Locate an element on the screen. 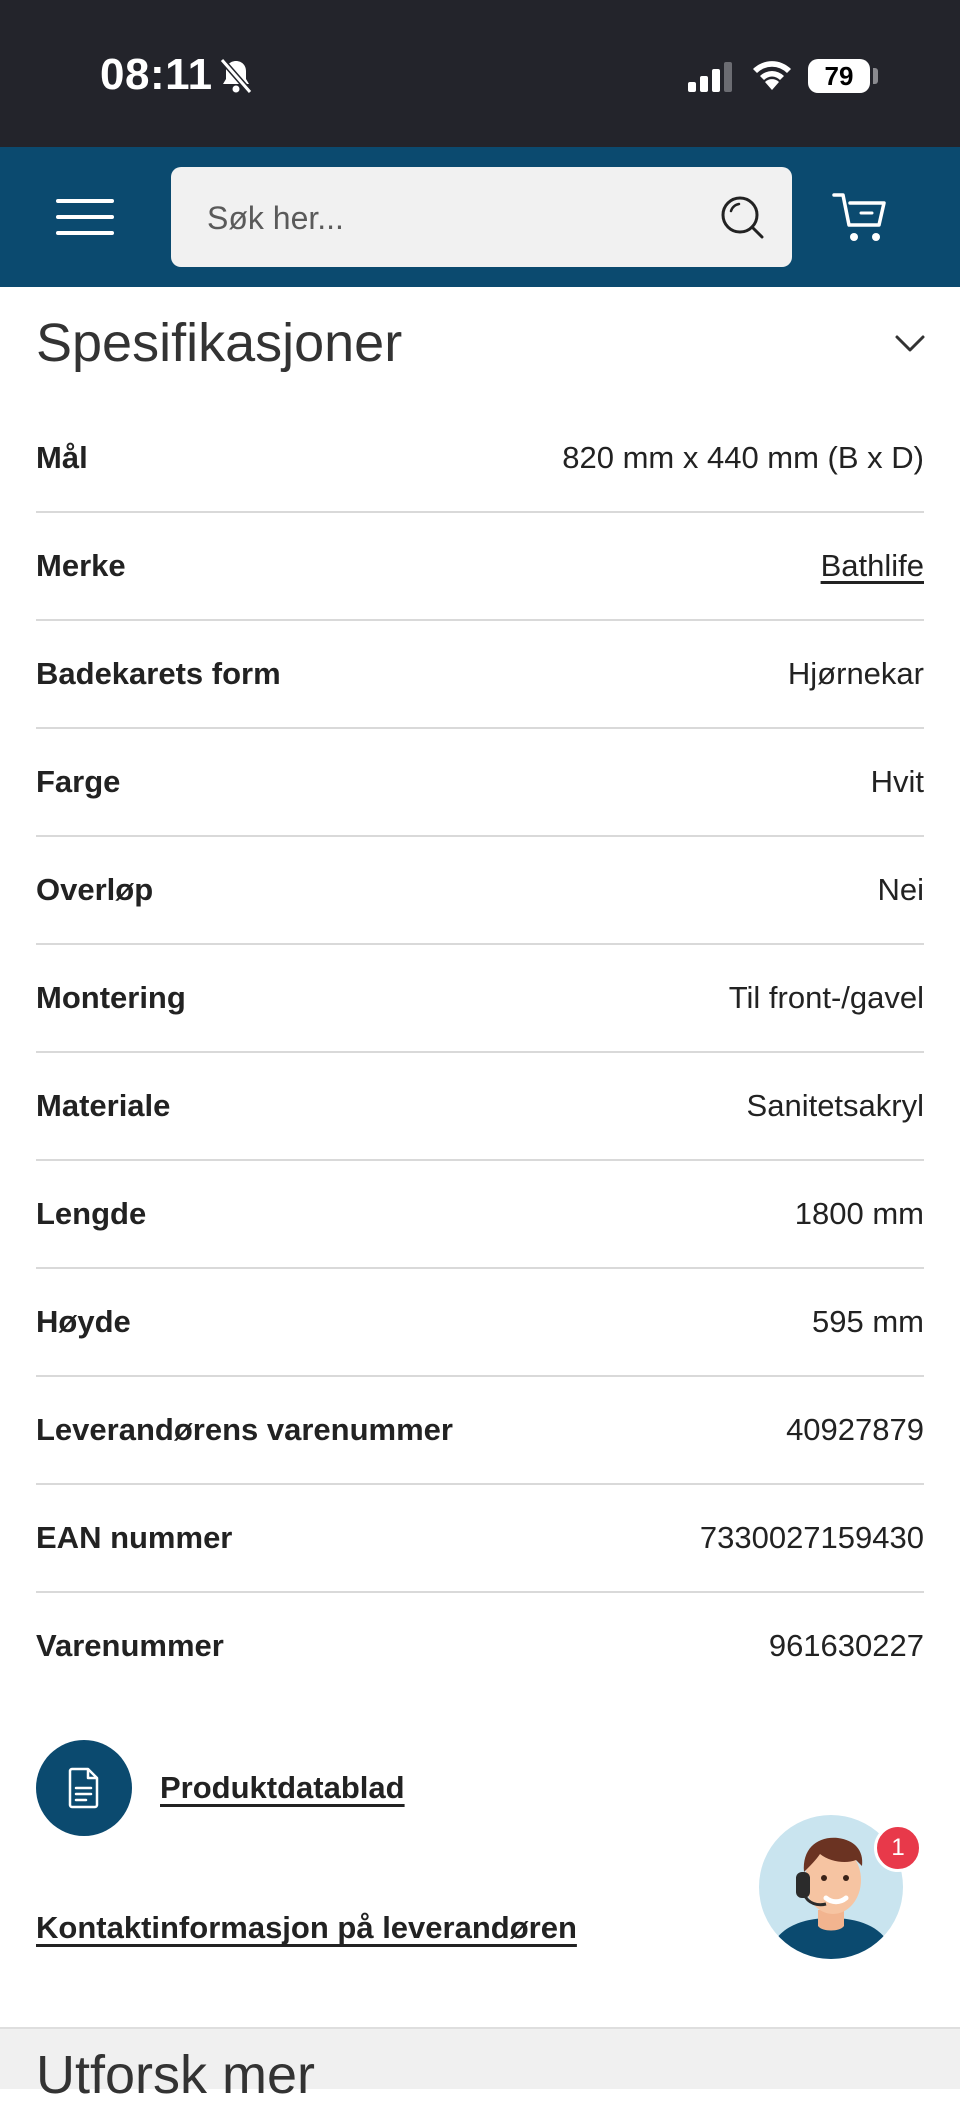 This screenshot has height=2106, width=960. datasheet-row: Produktdatablad is located at coordinates (220, 1788).